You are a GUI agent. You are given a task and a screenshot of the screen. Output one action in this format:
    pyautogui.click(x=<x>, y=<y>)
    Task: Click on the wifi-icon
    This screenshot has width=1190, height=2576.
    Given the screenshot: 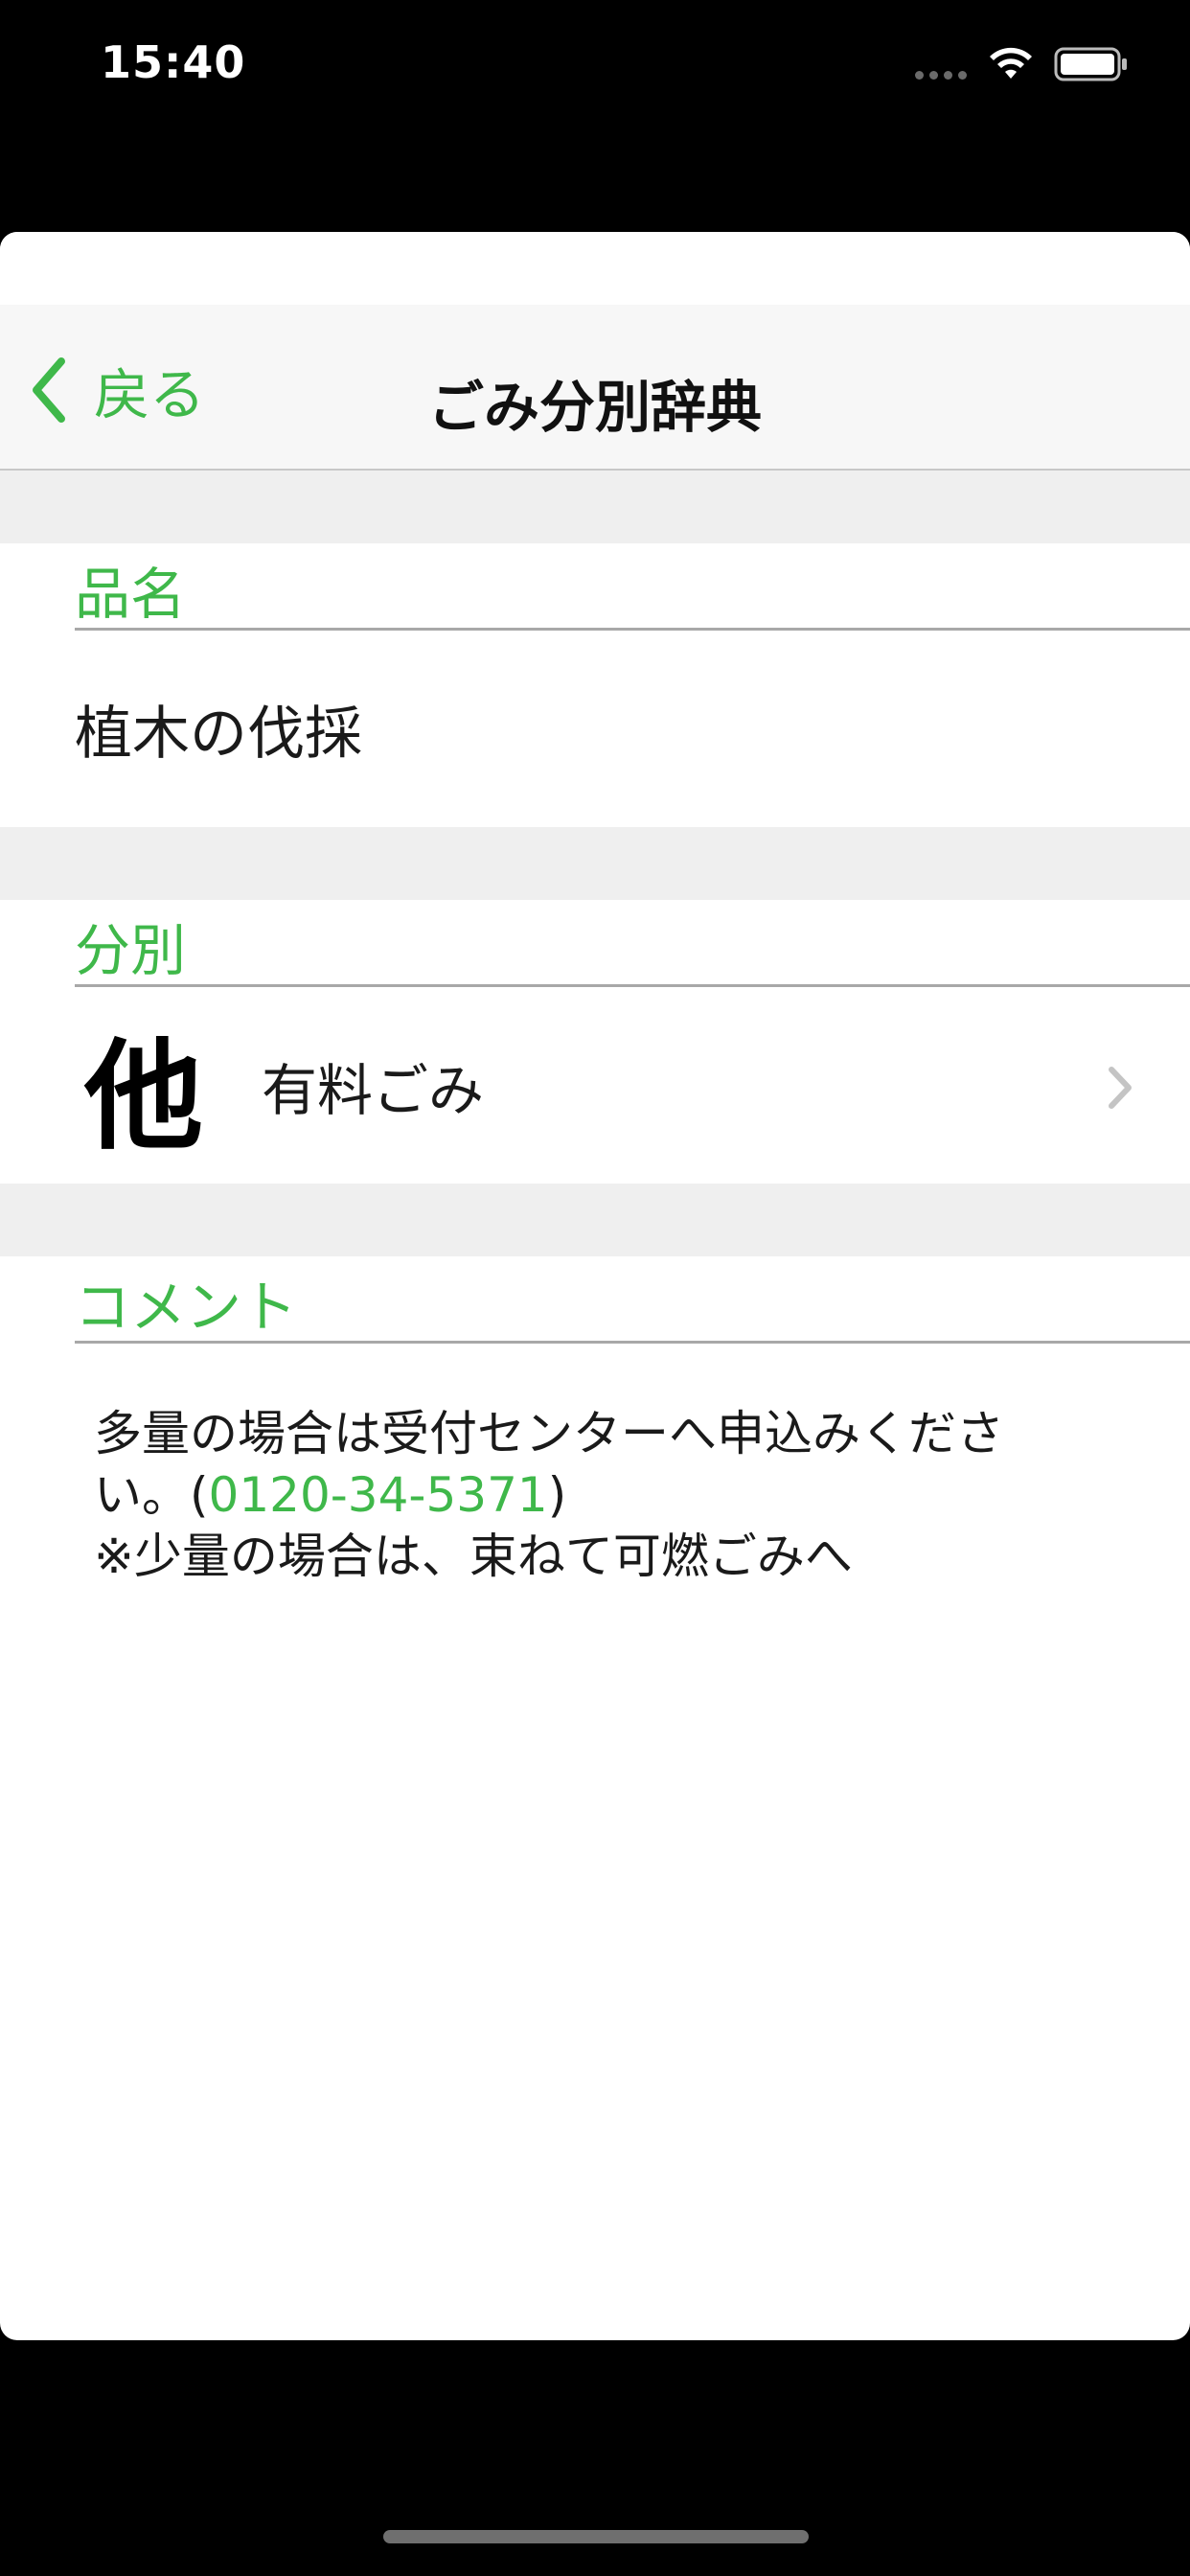 What is the action you would take?
    pyautogui.click(x=1011, y=63)
    